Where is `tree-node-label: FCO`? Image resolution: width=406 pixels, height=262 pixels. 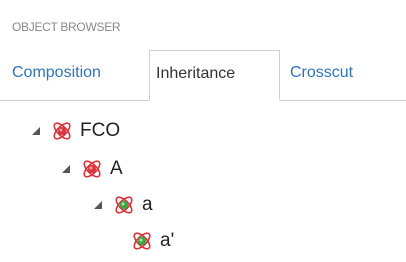 tree-node-label: FCO is located at coordinates (100, 130).